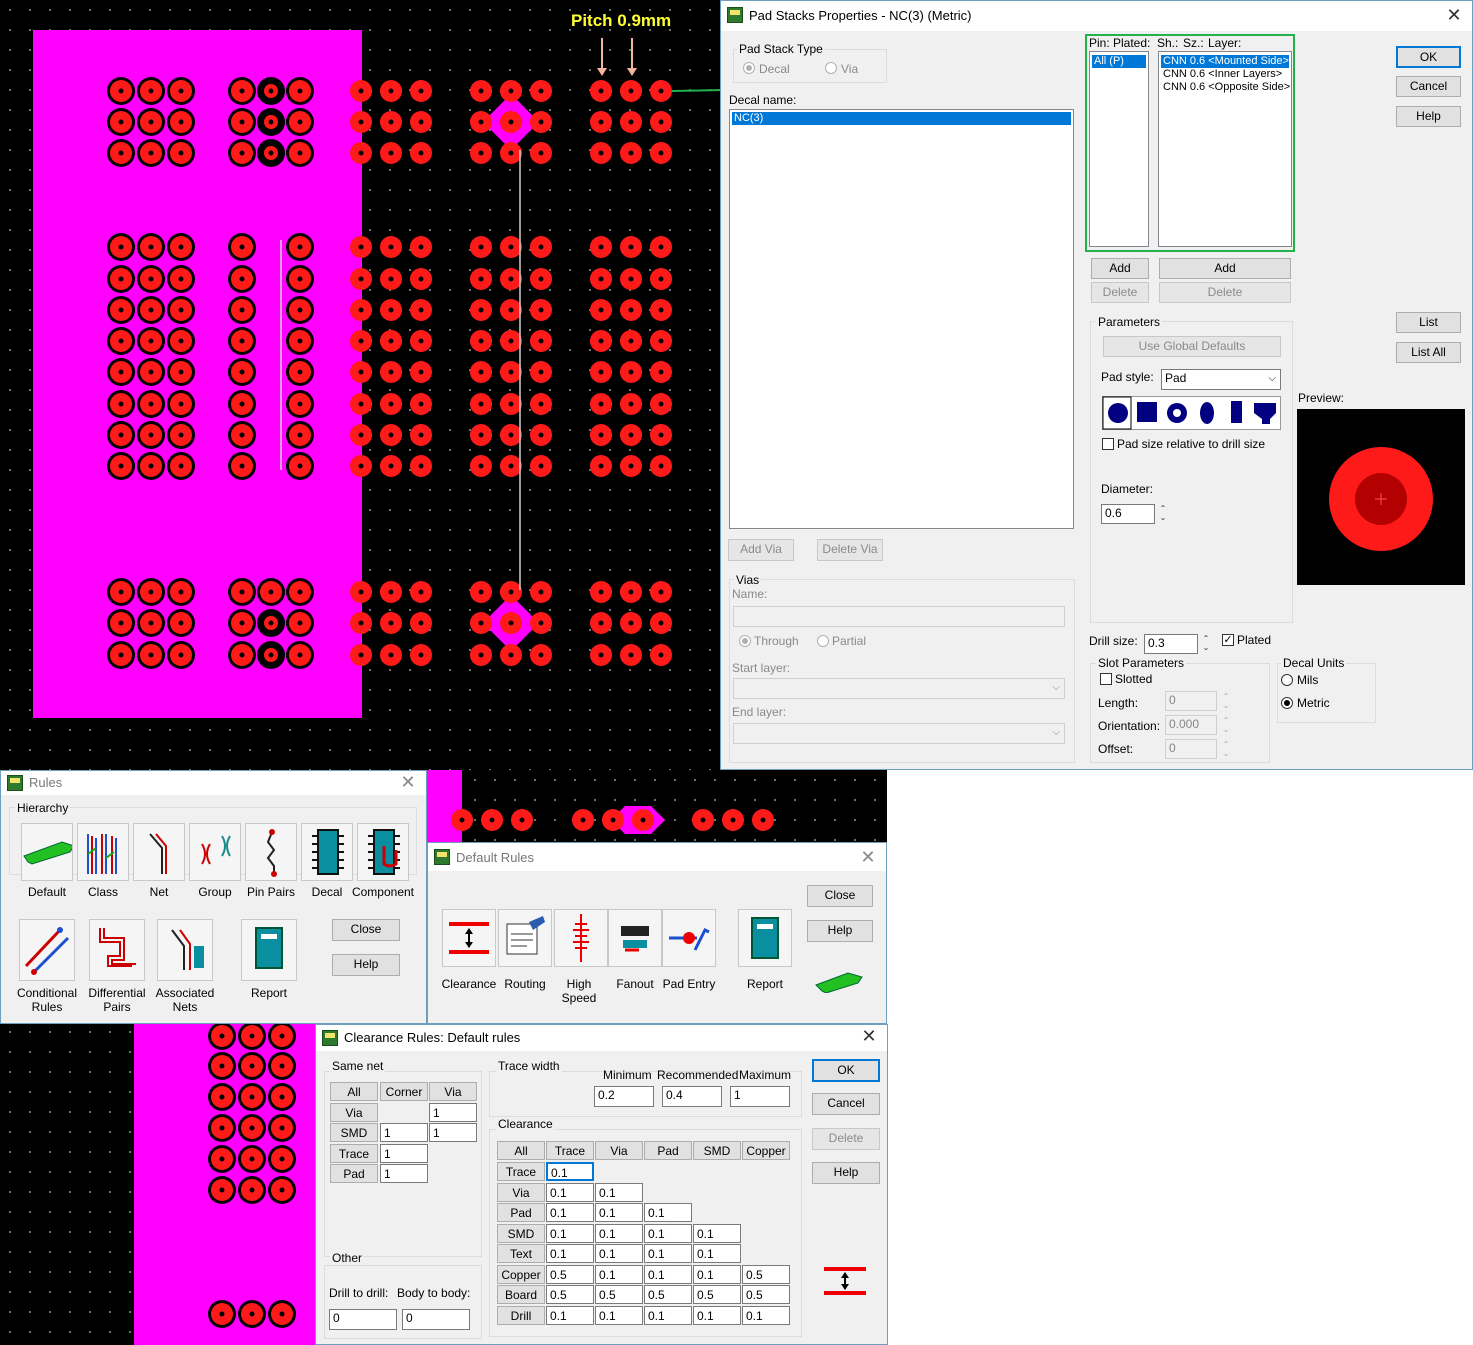 This screenshot has height=1345, width=1473. I want to click on hierarchy-decal-button, so click(327, 852).